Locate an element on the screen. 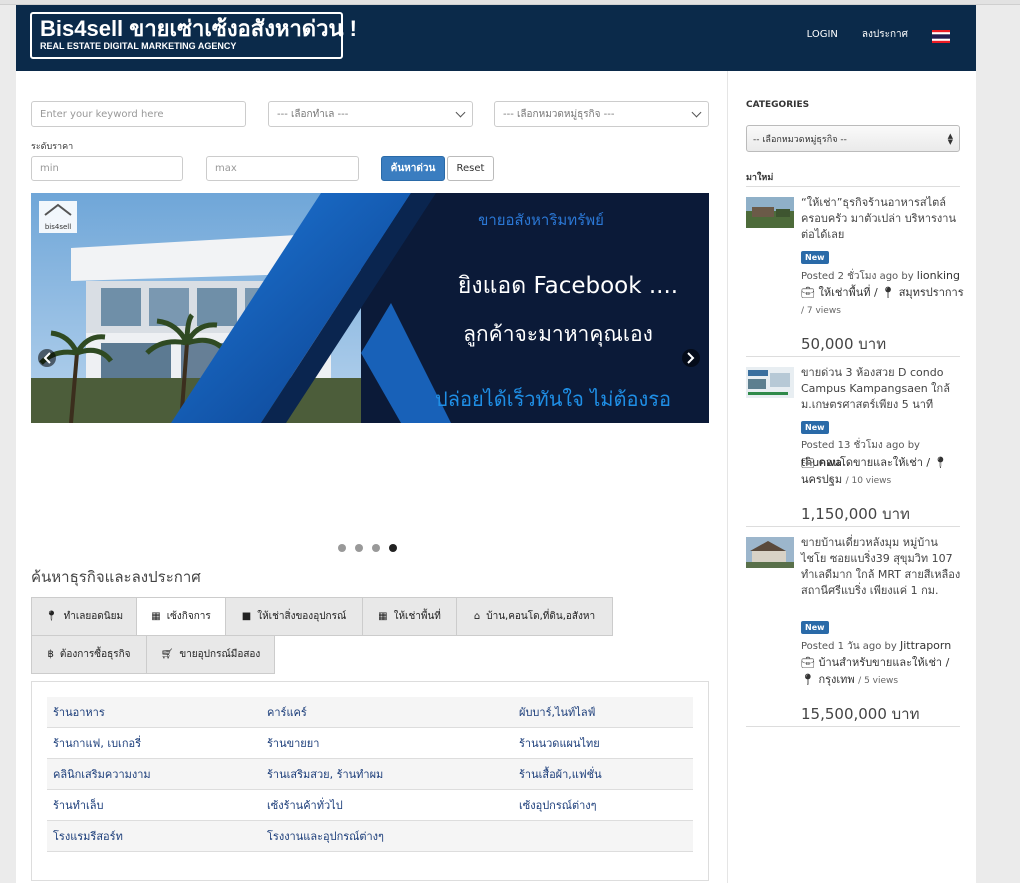 The height and width of the screenshot is (883, 1020). building-icon: ▦ is located at coordinates (156, 616).